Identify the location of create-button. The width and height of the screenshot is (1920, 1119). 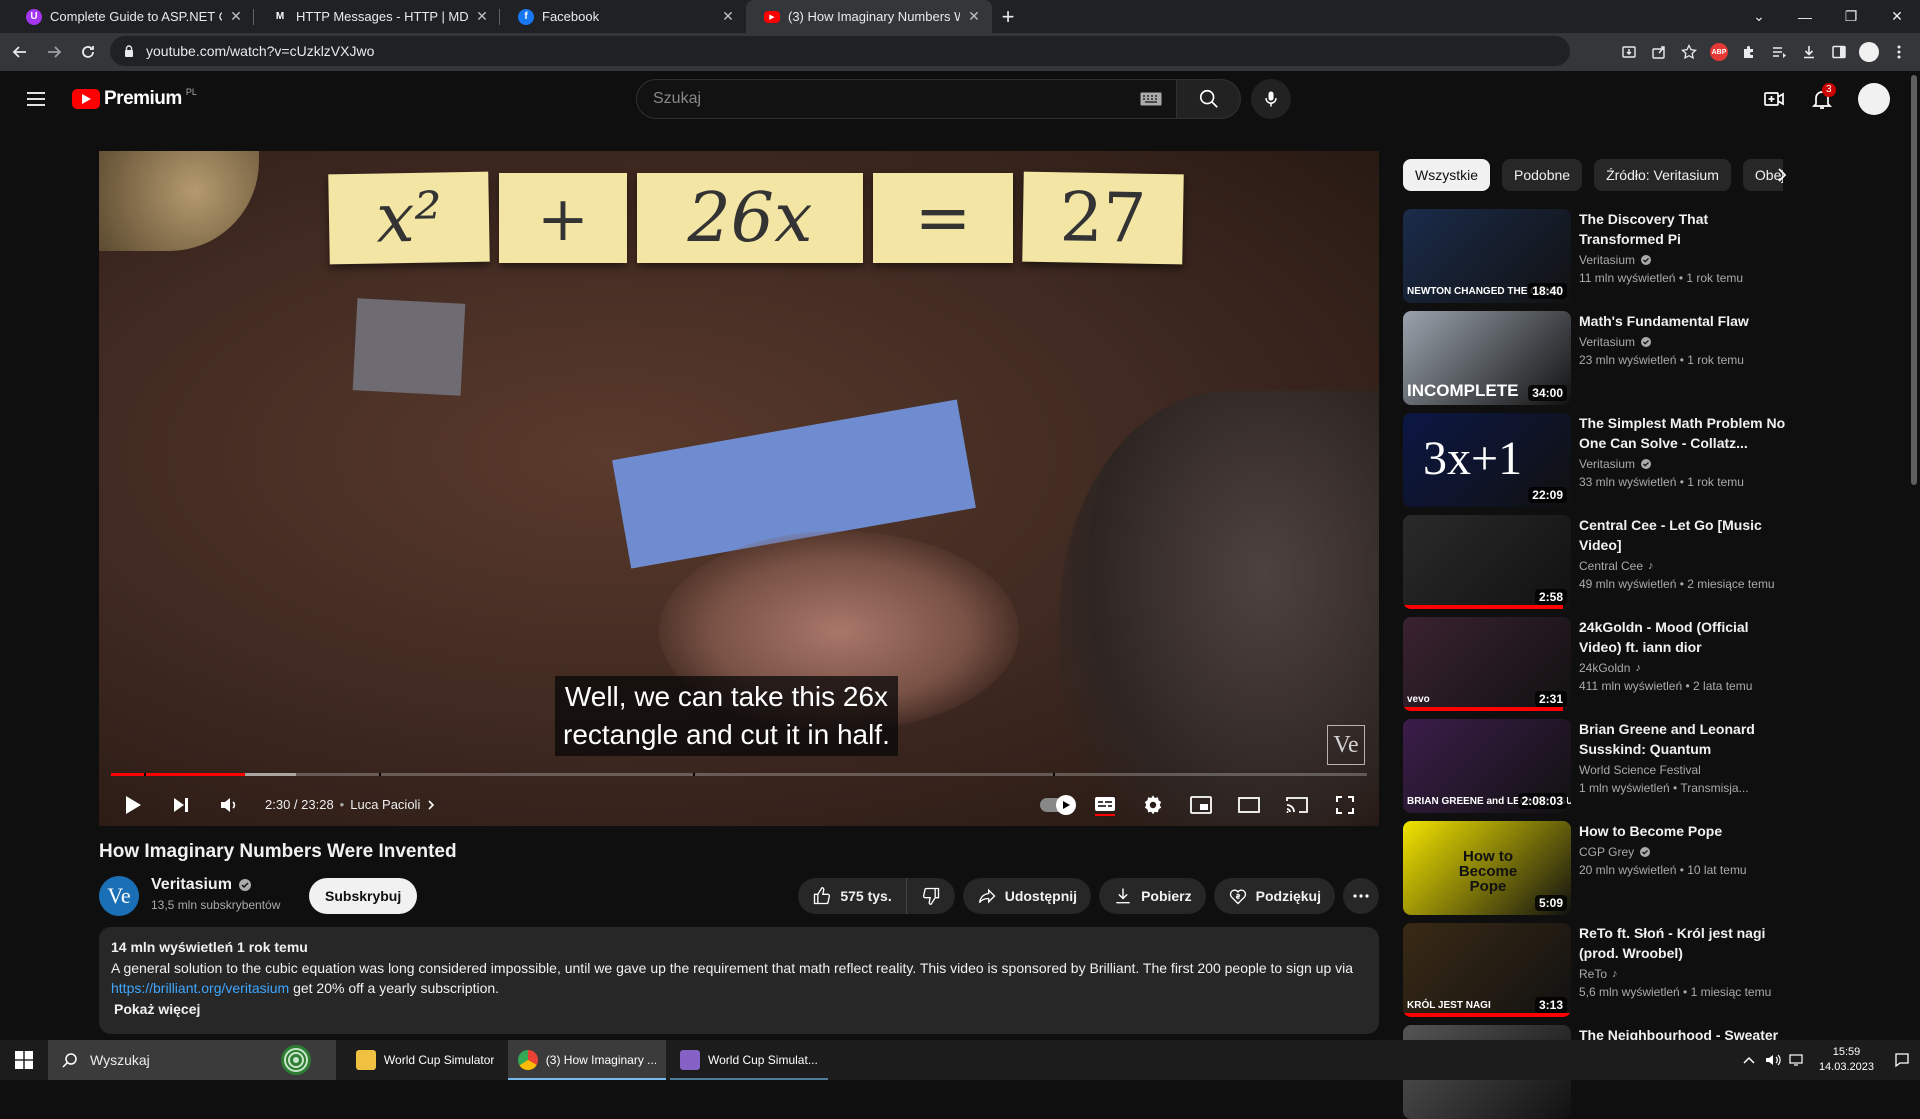
(1774, 99).